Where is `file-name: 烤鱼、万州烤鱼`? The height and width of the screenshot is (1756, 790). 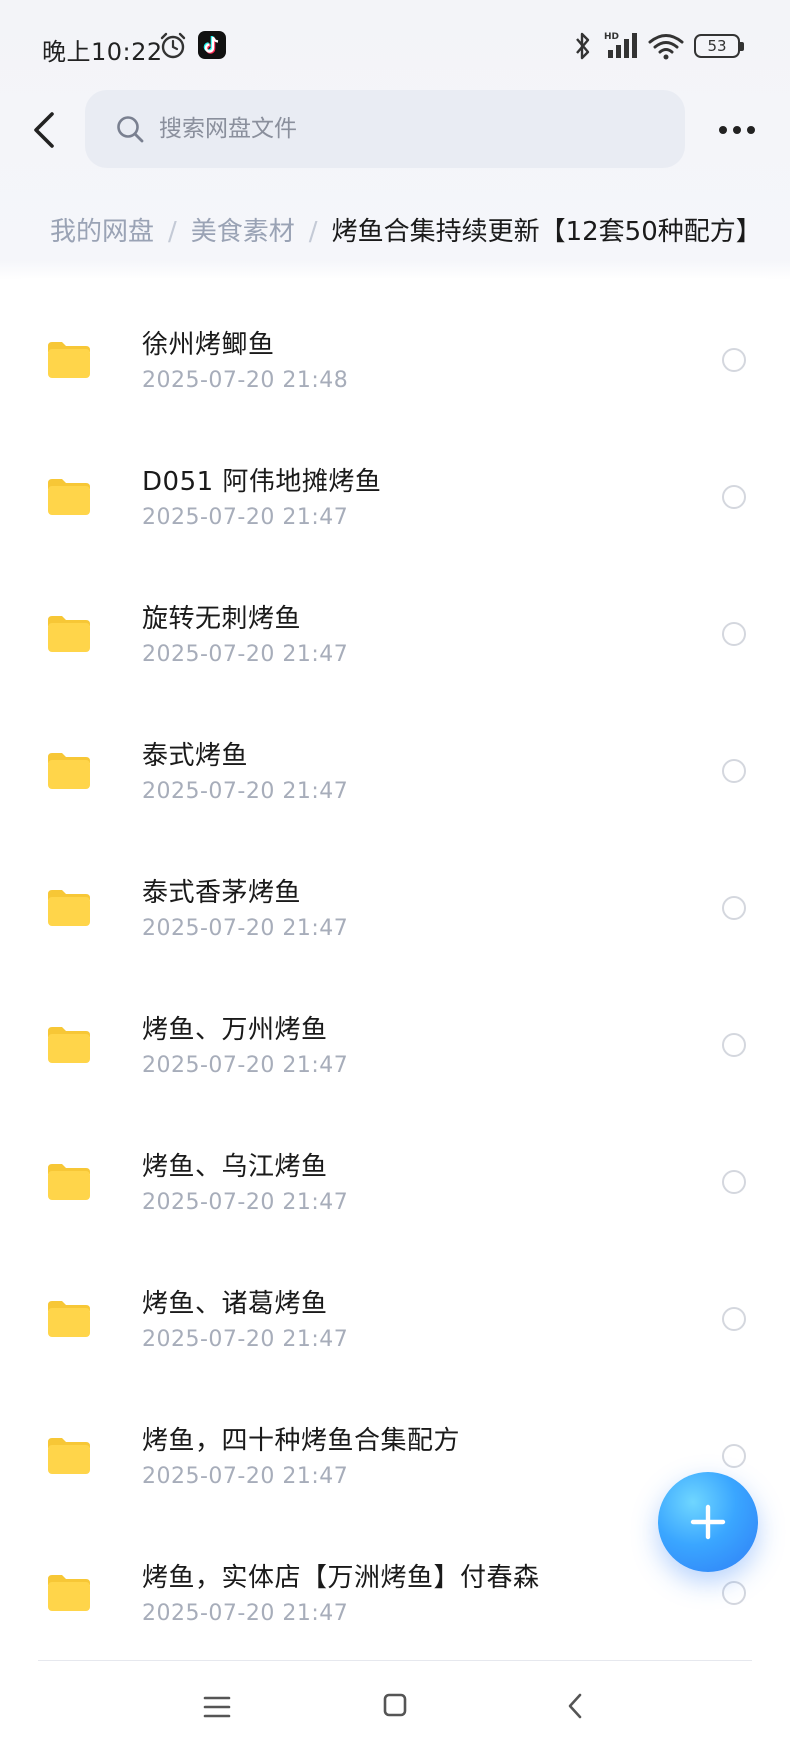
file-name: 烤鱼、万州烤鱼 is located at coordinates (235, 1030).